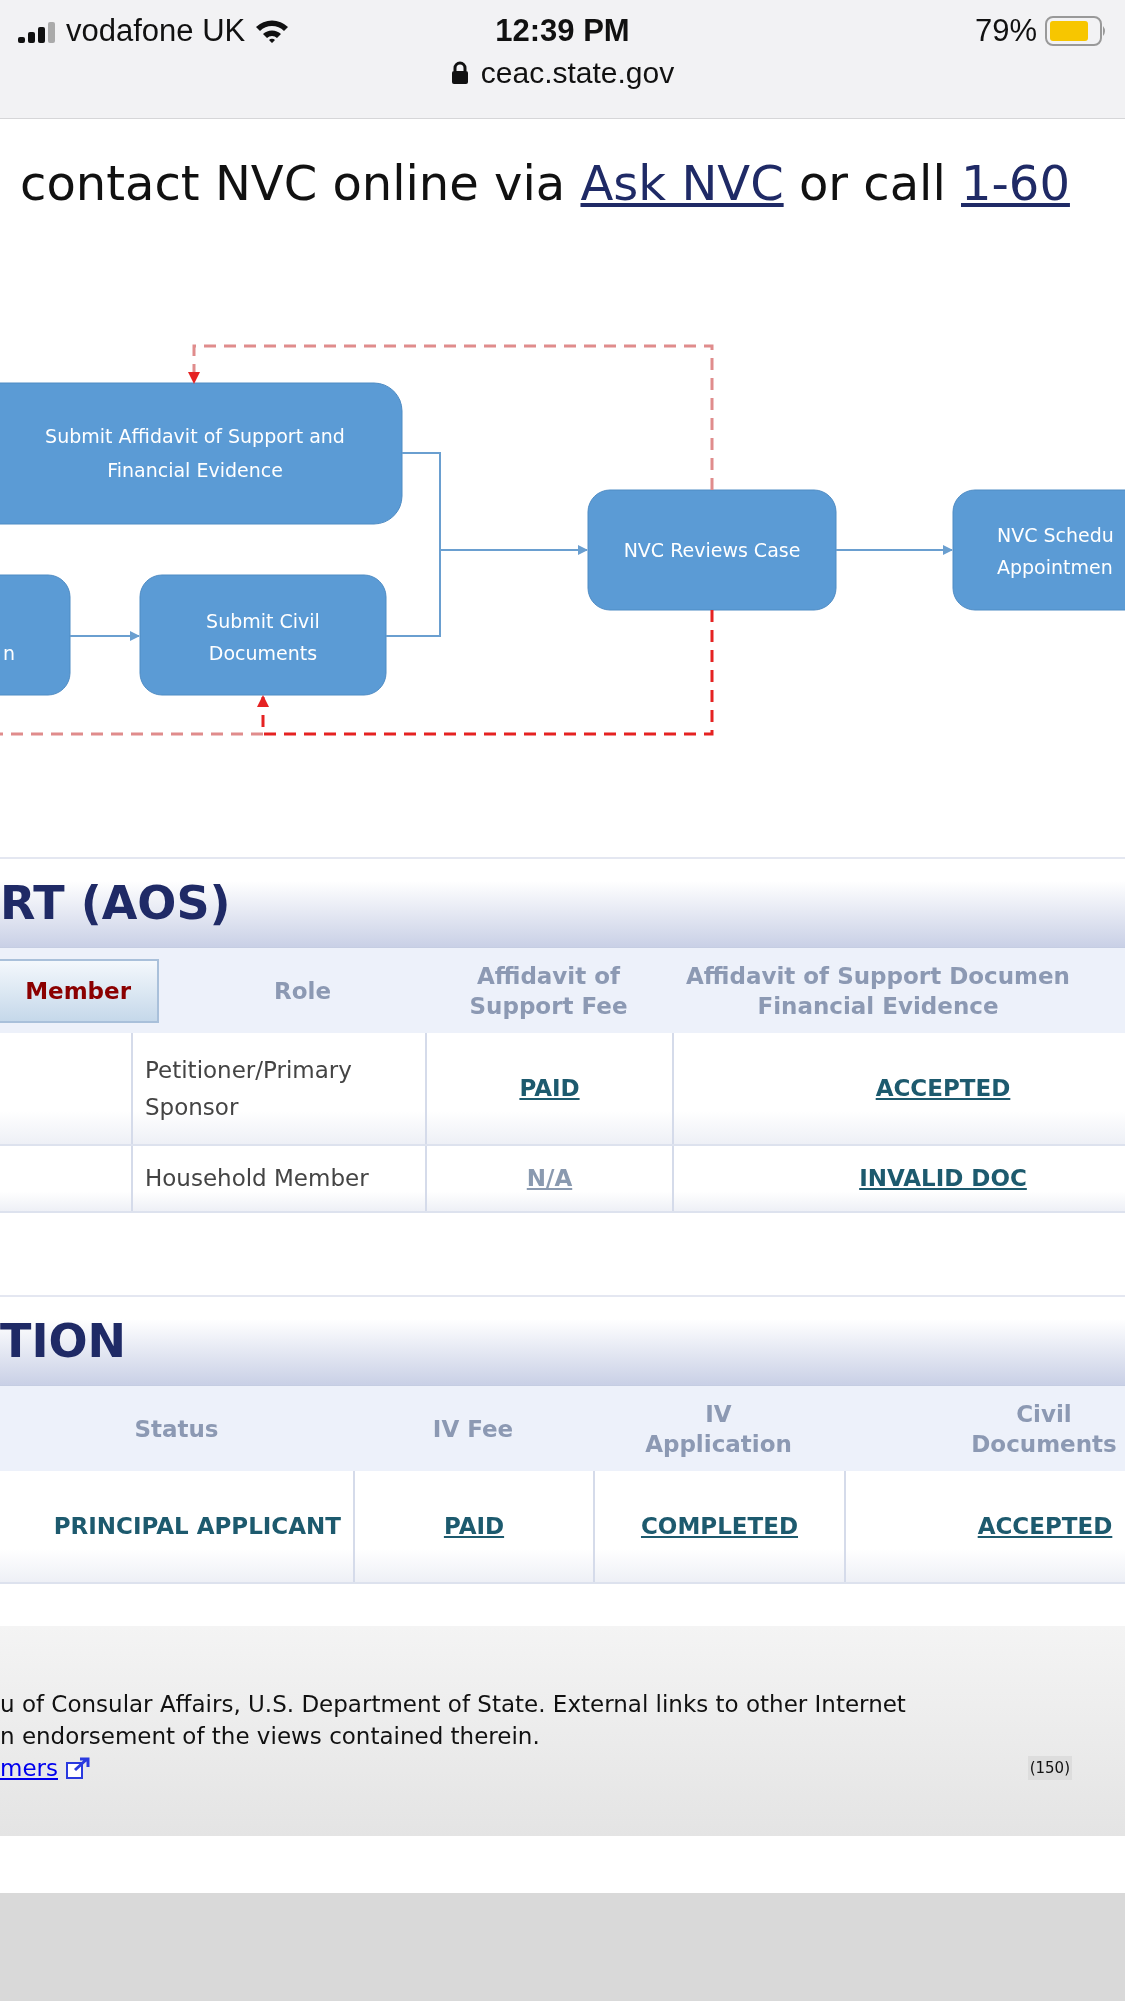  What do you see at coordinates (1005, 31) in the screenshot?
I see `battery-percentage: 79%` at bounding box center [1005, 31].